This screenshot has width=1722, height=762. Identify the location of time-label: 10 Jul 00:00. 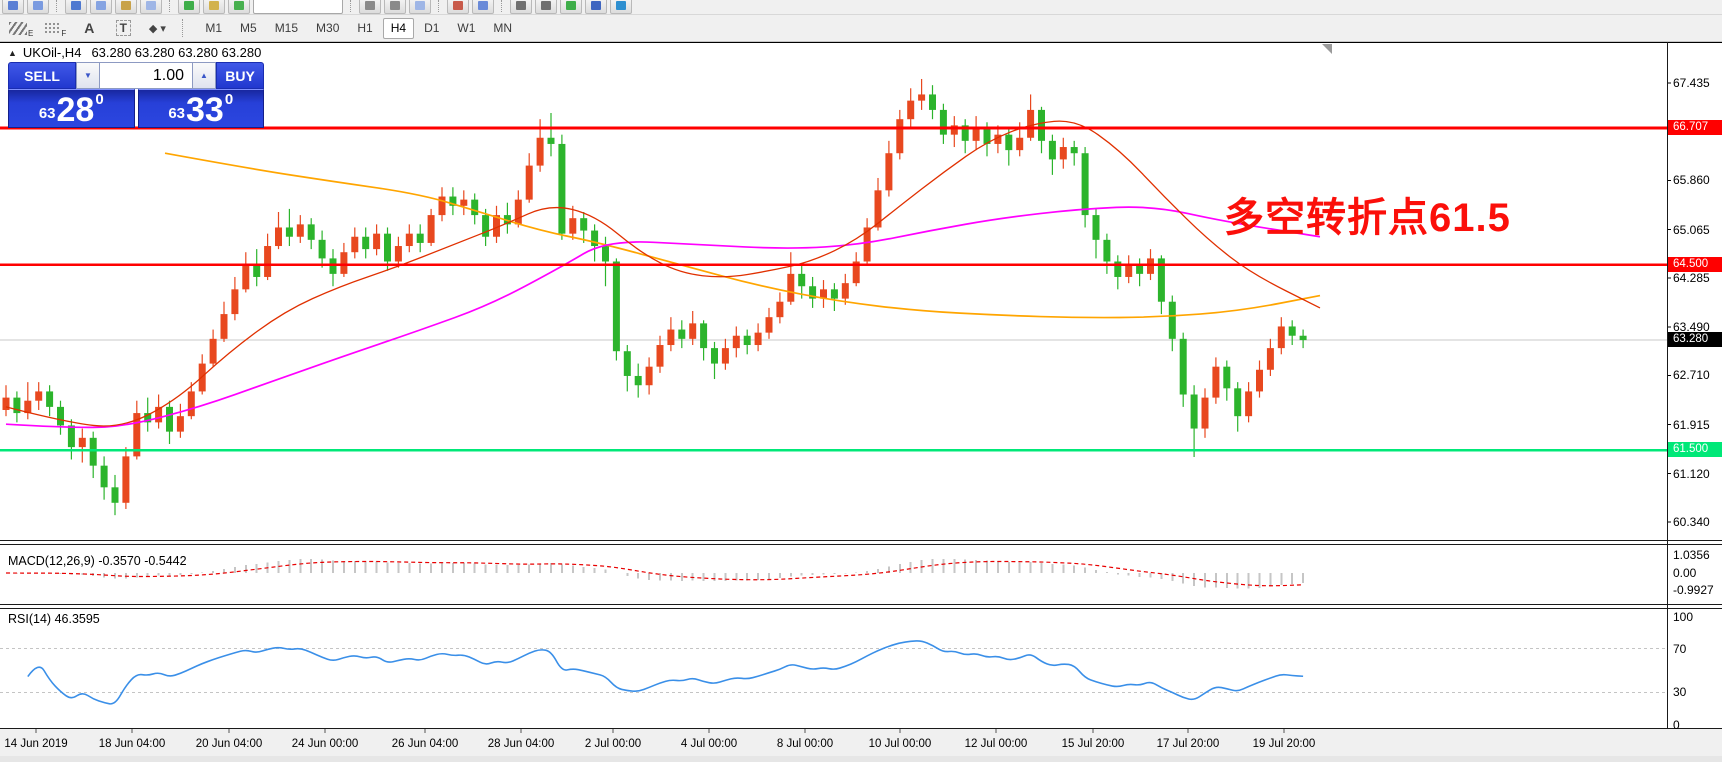
(900, 744).